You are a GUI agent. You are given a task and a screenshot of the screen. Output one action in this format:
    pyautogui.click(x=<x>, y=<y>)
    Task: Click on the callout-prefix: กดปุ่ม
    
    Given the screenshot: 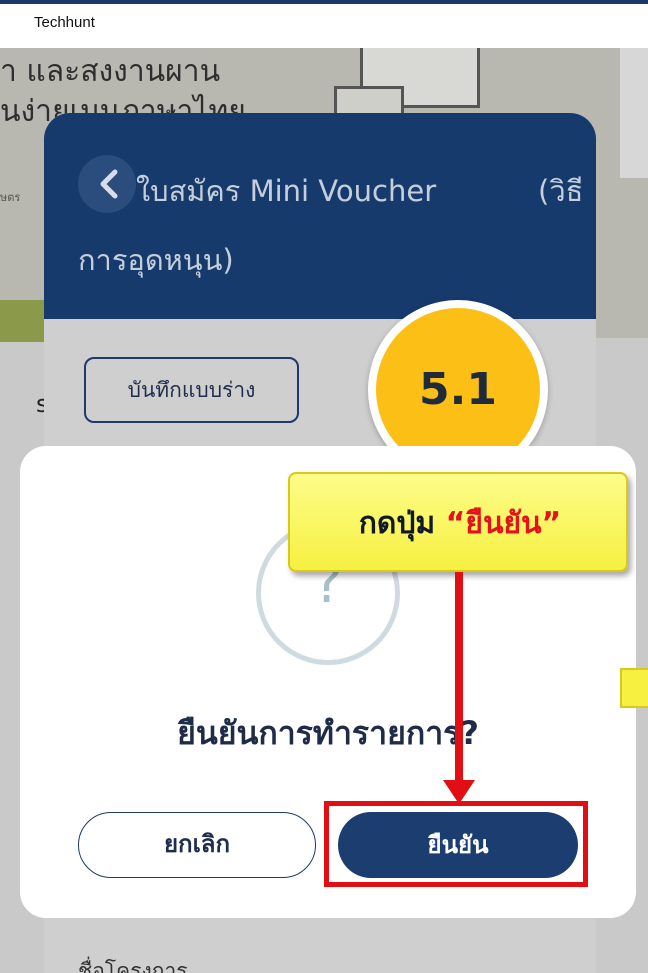 What is the action you would take?
    pyautogui.click(x=402, y=523)
    